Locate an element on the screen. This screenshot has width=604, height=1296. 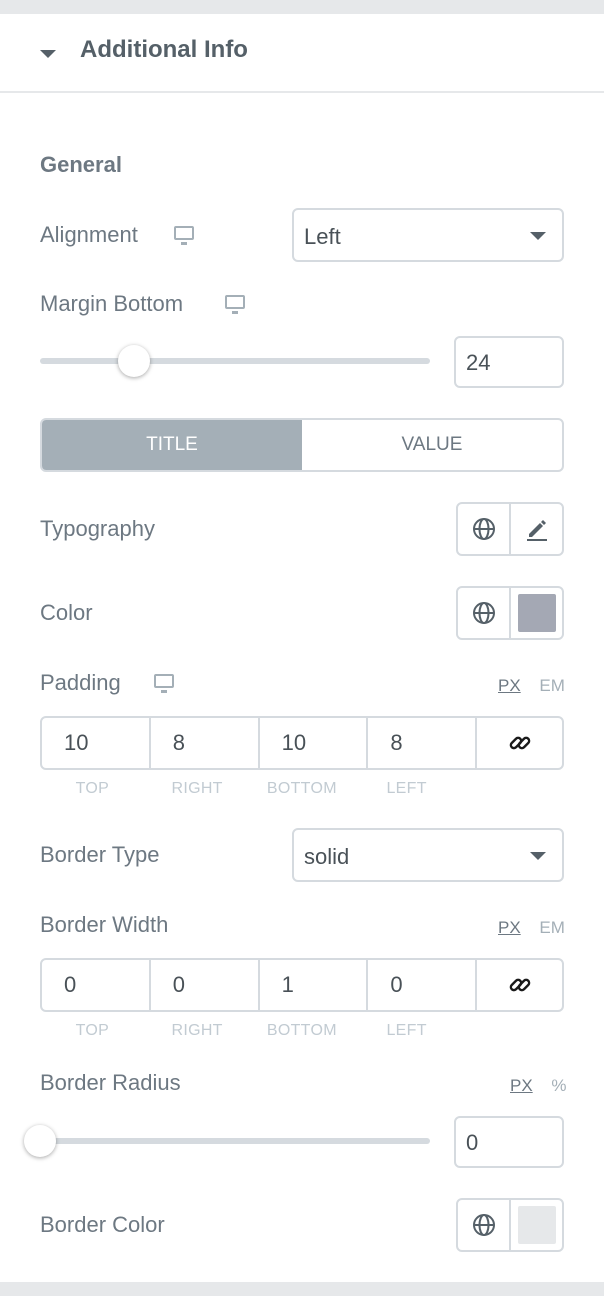
border-type-value: solid is located at coordinates (327, 856).